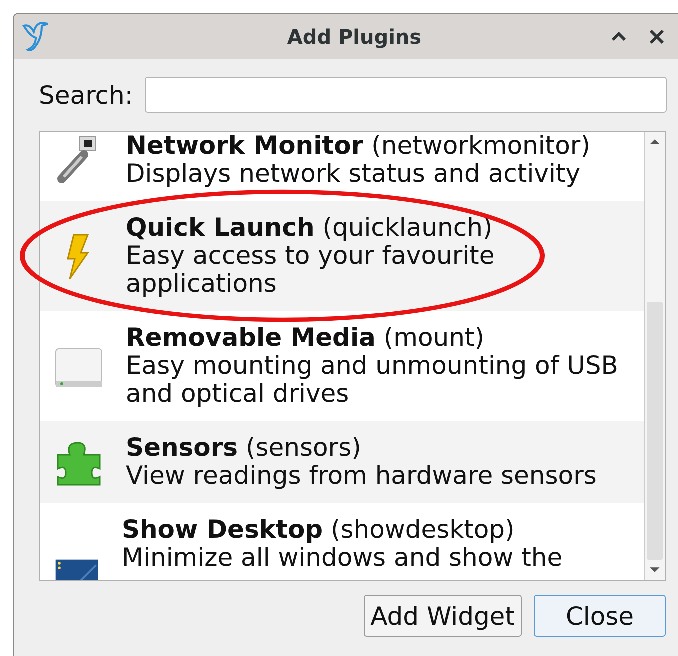 This screenshot has height=656, width=678. Describe the element at coordinates (343, 558) in the screenshot. I see `plugin-description: Minimize all windows and show the` at that location.